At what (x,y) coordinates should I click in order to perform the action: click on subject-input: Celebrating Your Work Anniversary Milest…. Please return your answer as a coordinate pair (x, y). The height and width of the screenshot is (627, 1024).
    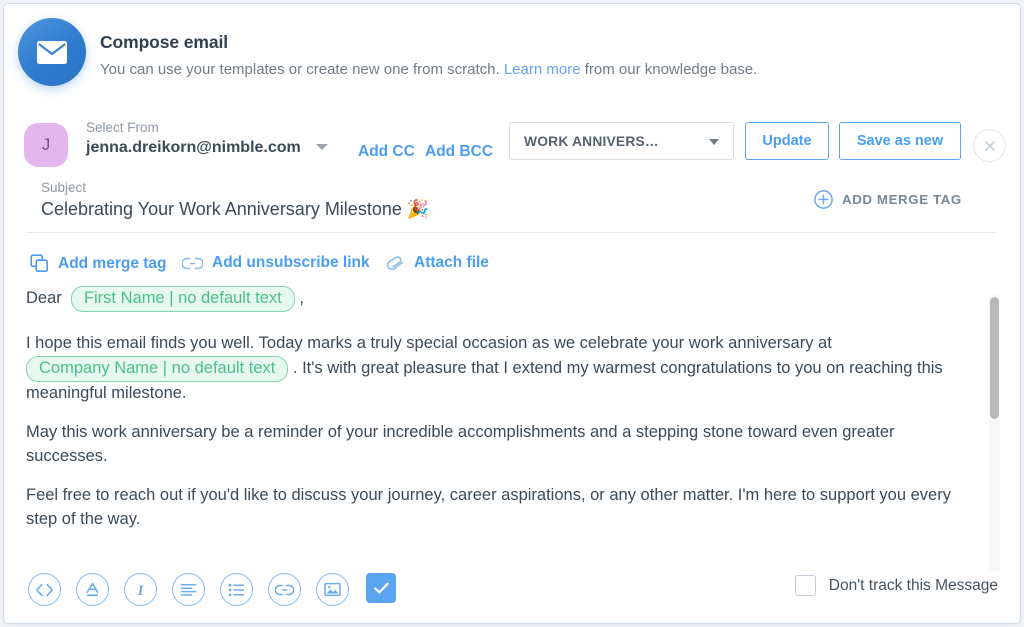
    Looking at the image, I should click on (235, 209).